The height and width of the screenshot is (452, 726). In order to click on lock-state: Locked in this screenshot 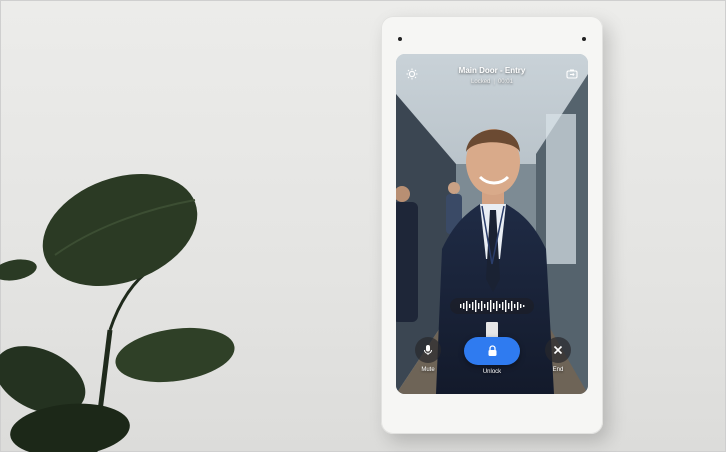, I will do `click(481, 82)`.